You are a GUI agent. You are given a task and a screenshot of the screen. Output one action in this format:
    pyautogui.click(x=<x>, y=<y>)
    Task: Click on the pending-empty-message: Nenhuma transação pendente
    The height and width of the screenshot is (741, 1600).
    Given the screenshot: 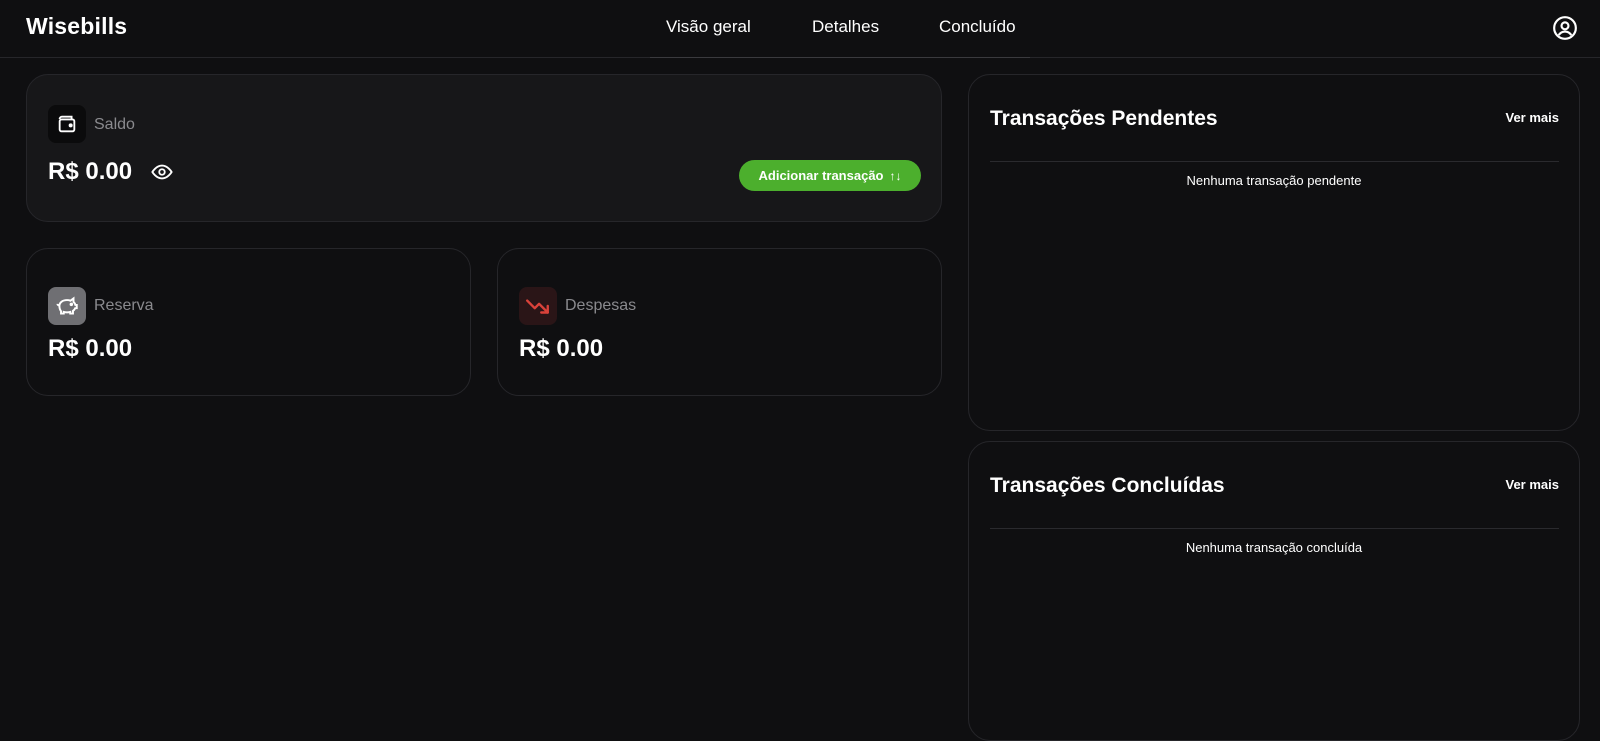 What is the action you would take?
    pyautogui.click(x=1274, y=180)
    